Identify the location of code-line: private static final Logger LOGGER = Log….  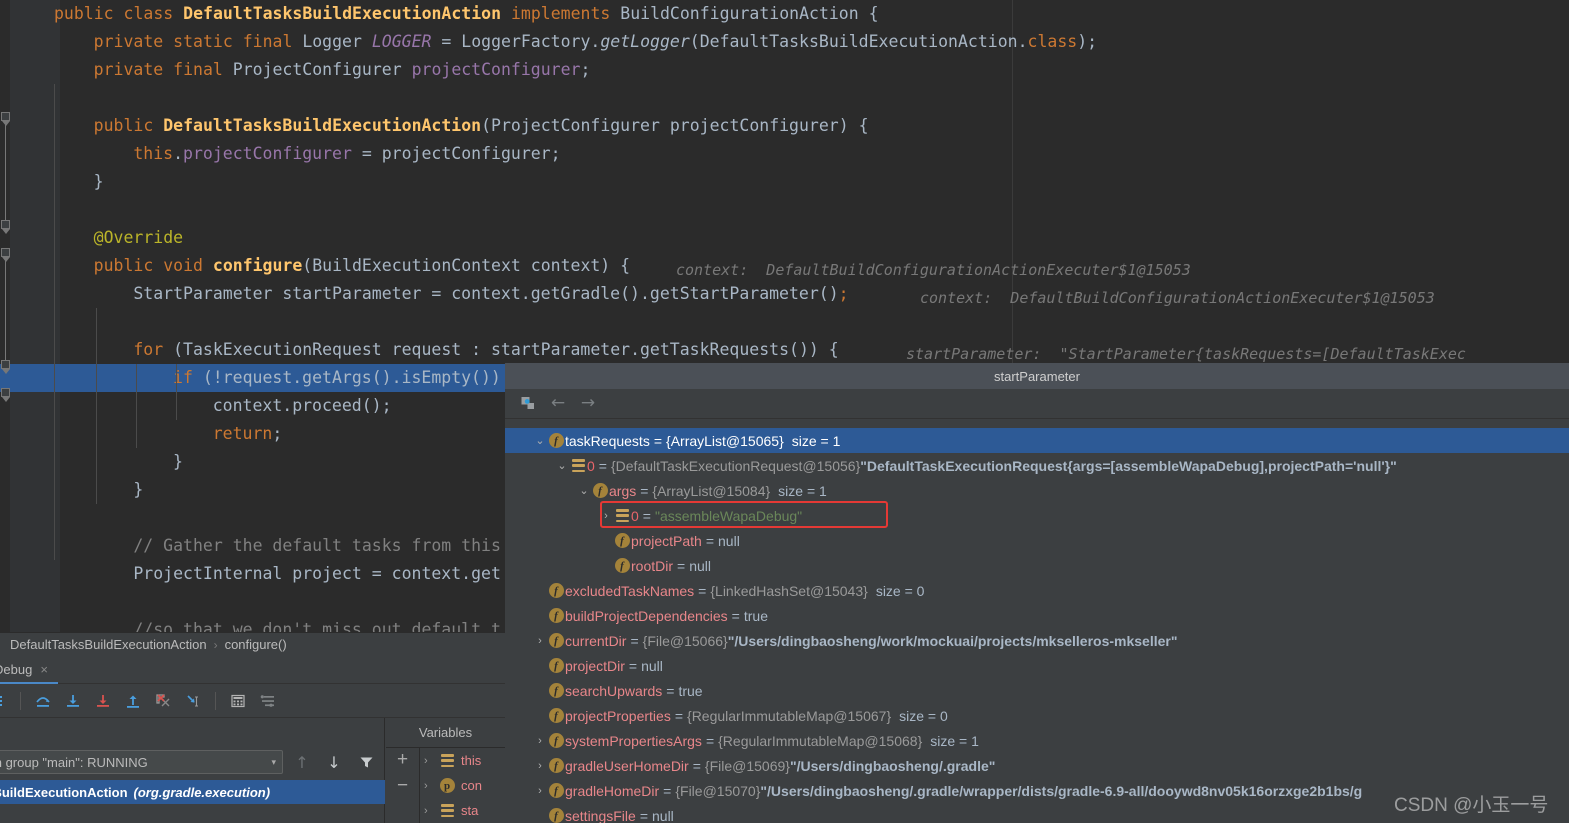
(784, 42).